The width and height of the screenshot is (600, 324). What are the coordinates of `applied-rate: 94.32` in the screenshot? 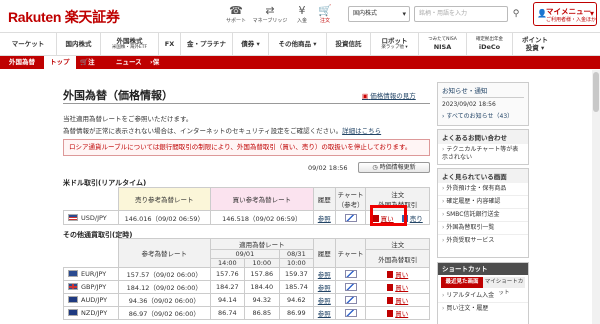 It's located at (261, 300).